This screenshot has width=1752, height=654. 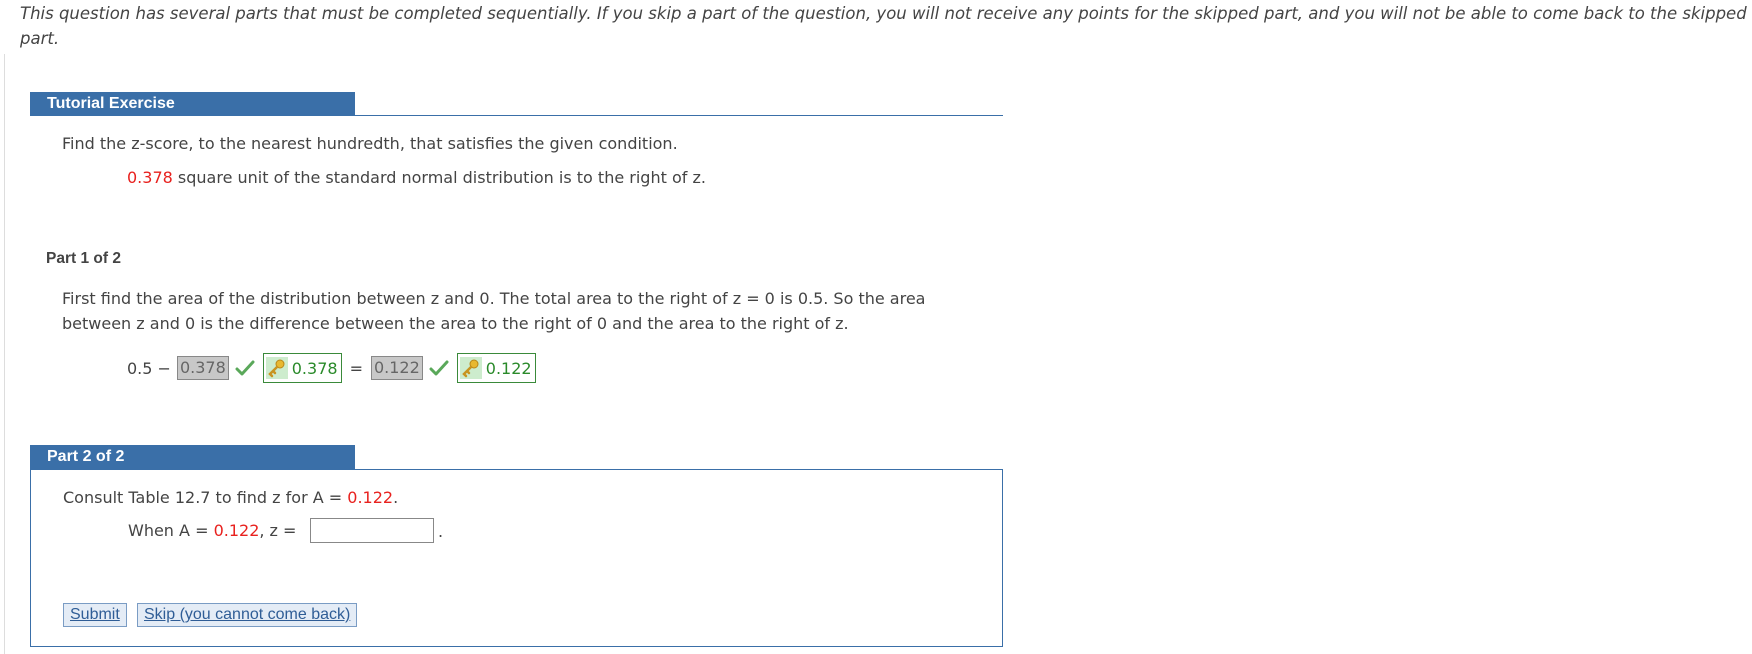 I want to click on tutorial-header: Tutorial Exercise, so click(x=192, y=104).